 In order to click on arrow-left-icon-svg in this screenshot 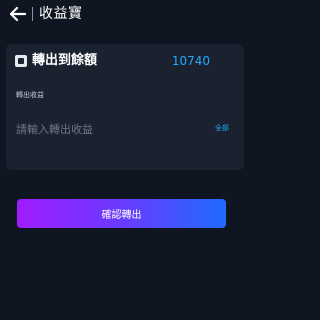, I will do `click(18, 14)`.